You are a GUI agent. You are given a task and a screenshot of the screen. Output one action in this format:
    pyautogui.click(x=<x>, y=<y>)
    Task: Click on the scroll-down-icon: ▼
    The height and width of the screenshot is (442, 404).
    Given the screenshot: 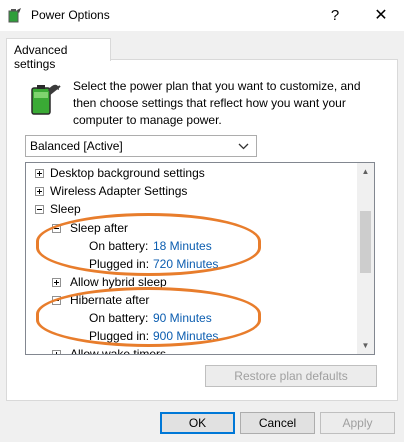 What is the action you would take?
    pyautogui.click(x=365, y=345)
    